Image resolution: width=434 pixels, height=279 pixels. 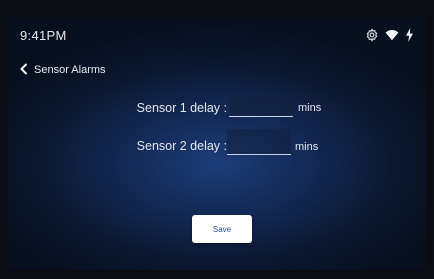 What do you see at coordinates (307, 147) in the screenshot?
I see `sensor-2-unit: mins` at bounding box center [307, 147].